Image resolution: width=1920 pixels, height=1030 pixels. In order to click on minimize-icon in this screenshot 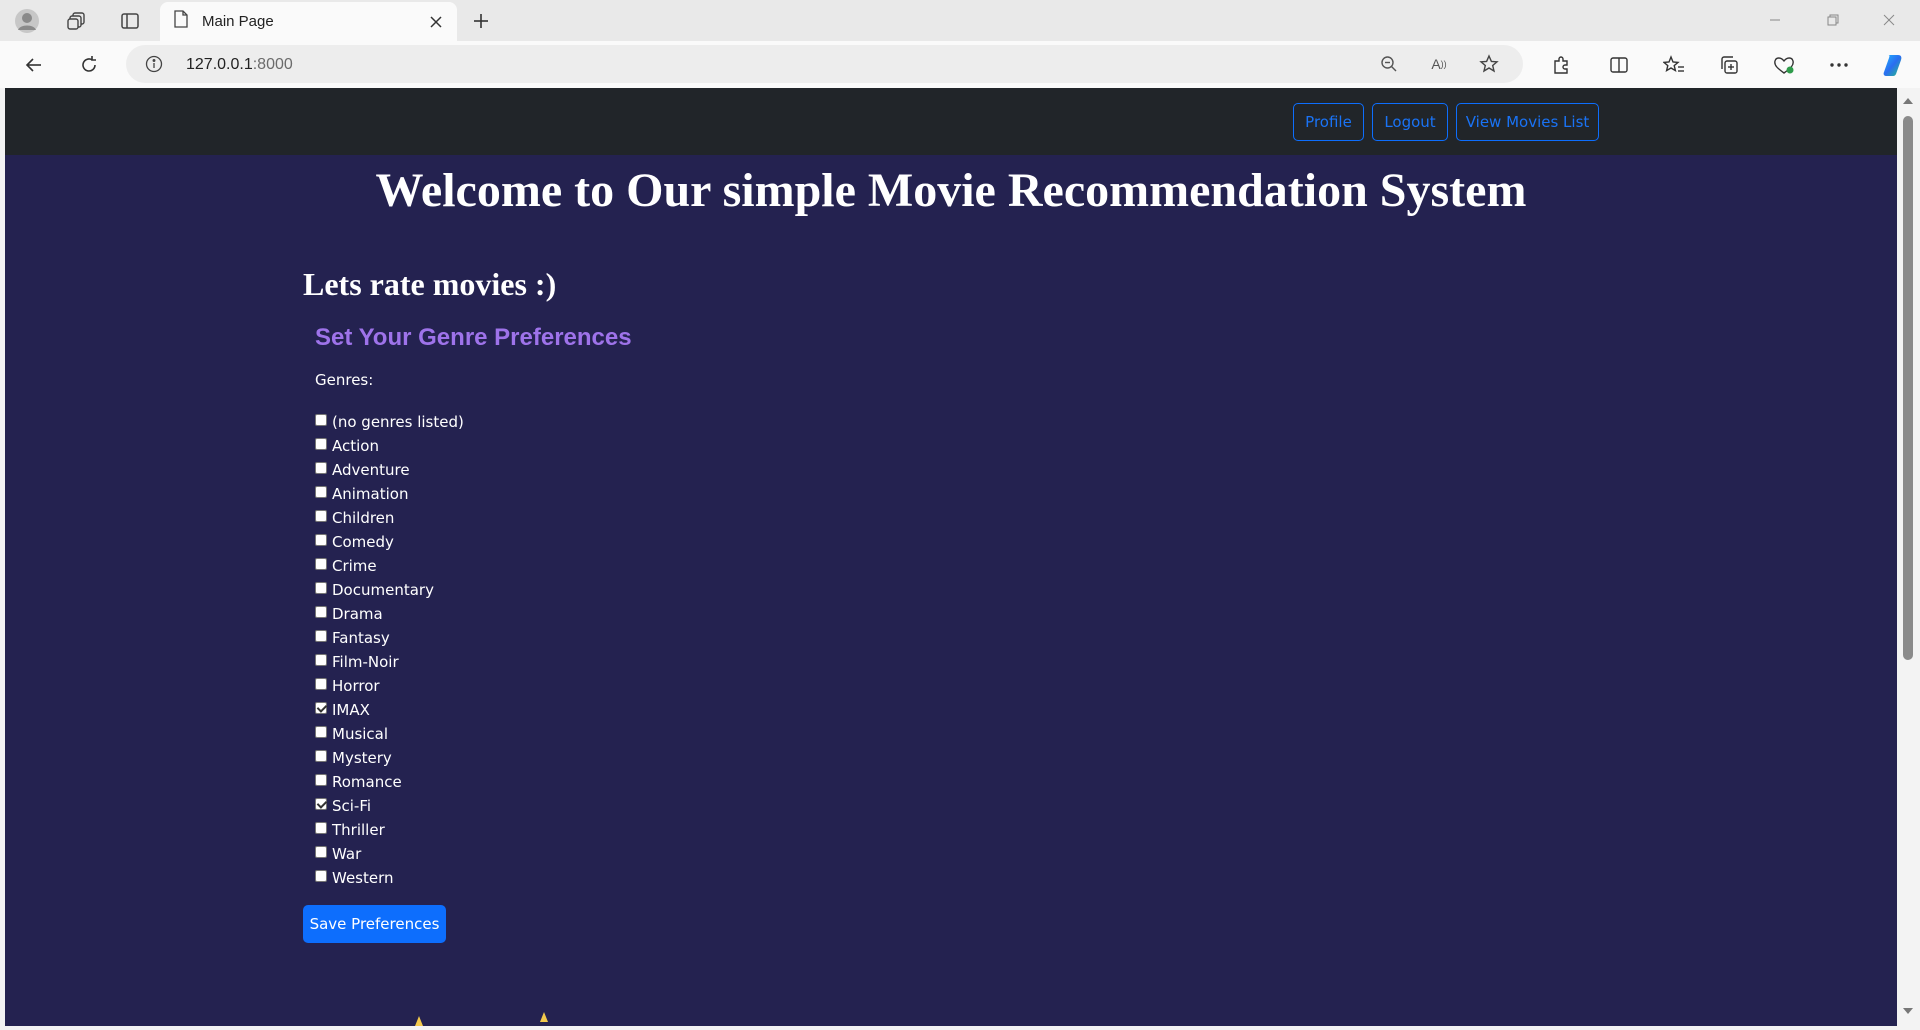, I will do `click(1775, 20)`.